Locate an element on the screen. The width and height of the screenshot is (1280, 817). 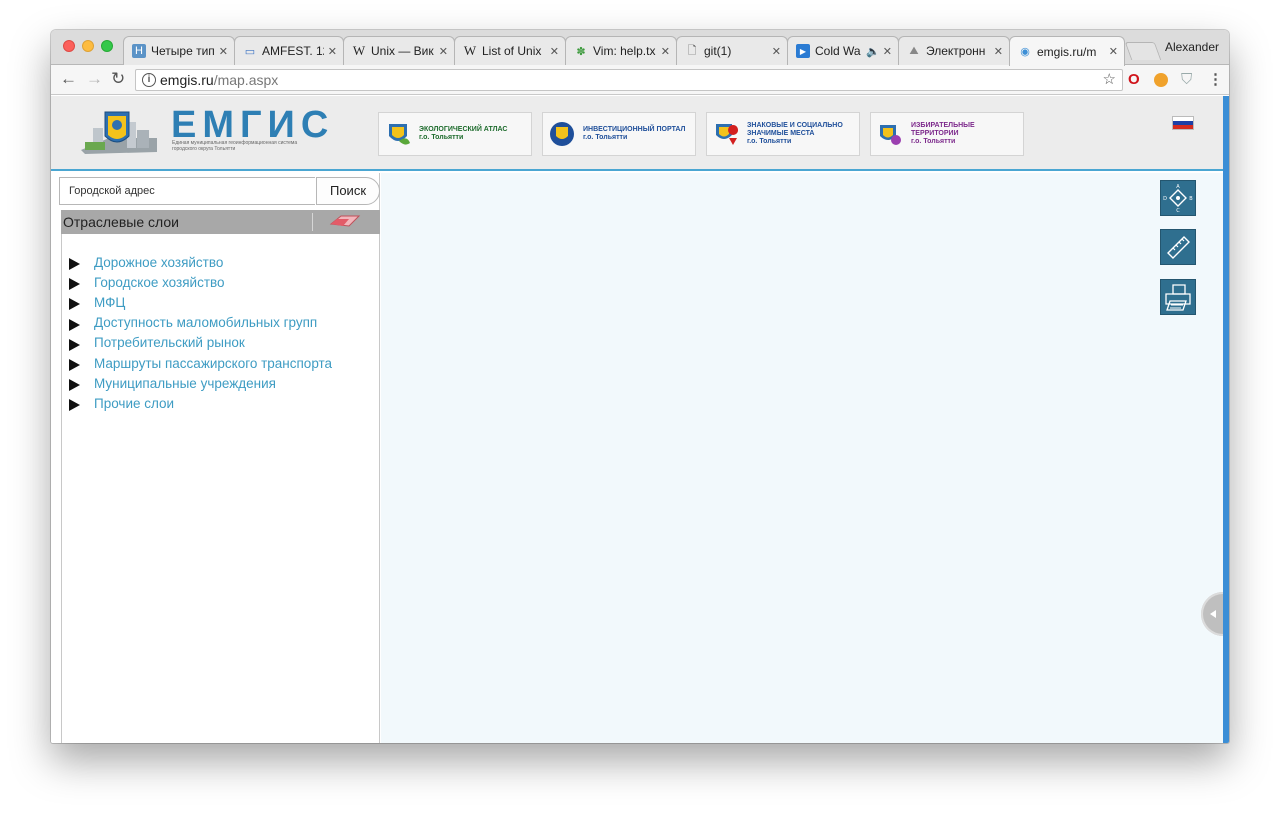
layer-item-consumer-market: Потребительский рынок is located at coordinates (219, 343).